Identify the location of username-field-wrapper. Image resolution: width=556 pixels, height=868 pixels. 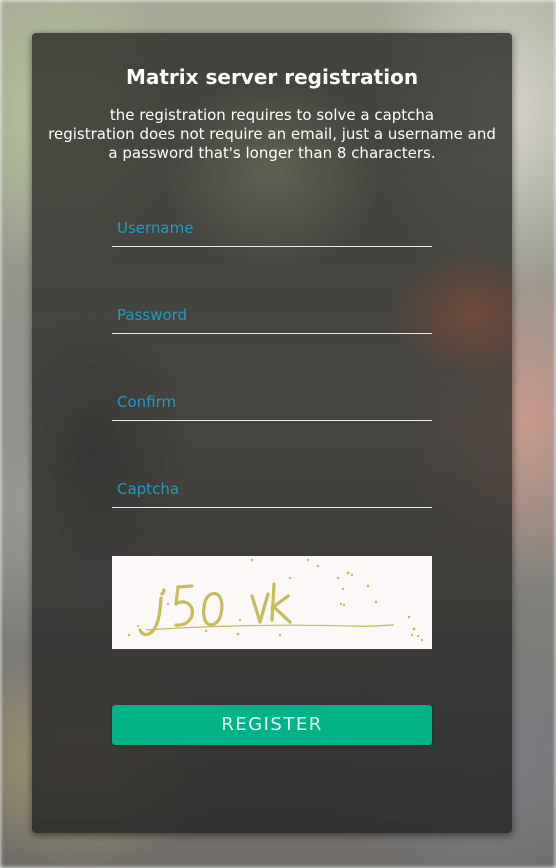
(272, 228).